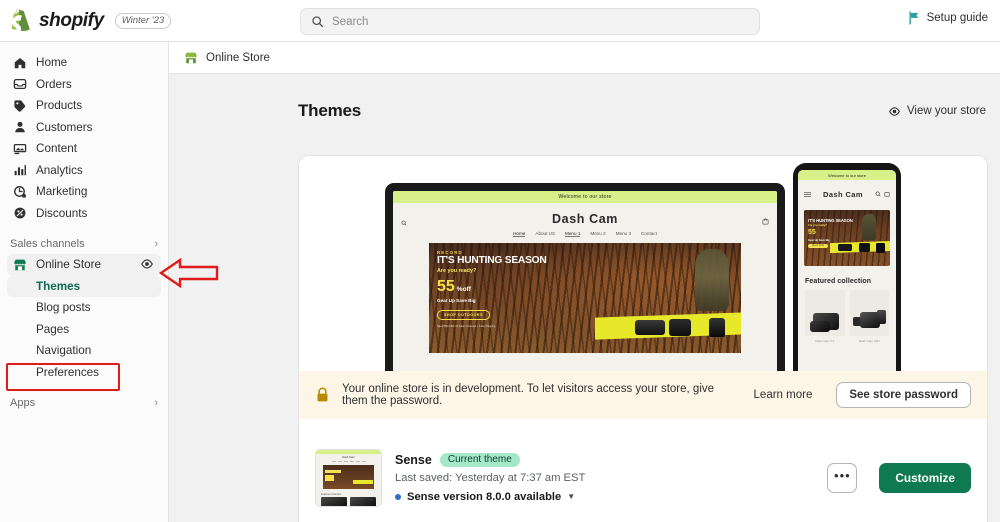 The width and height of the screenshot is (1000, 522). I want to click on mobile-product-grid, so click(847, 313).